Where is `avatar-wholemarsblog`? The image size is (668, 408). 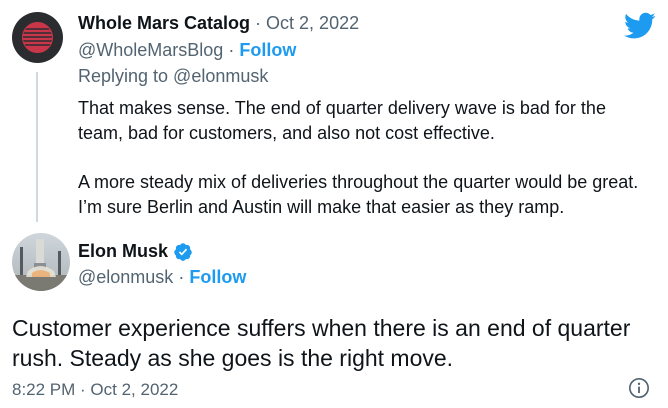
avatar-wholemarsblog is located at coordinates (37, 37).